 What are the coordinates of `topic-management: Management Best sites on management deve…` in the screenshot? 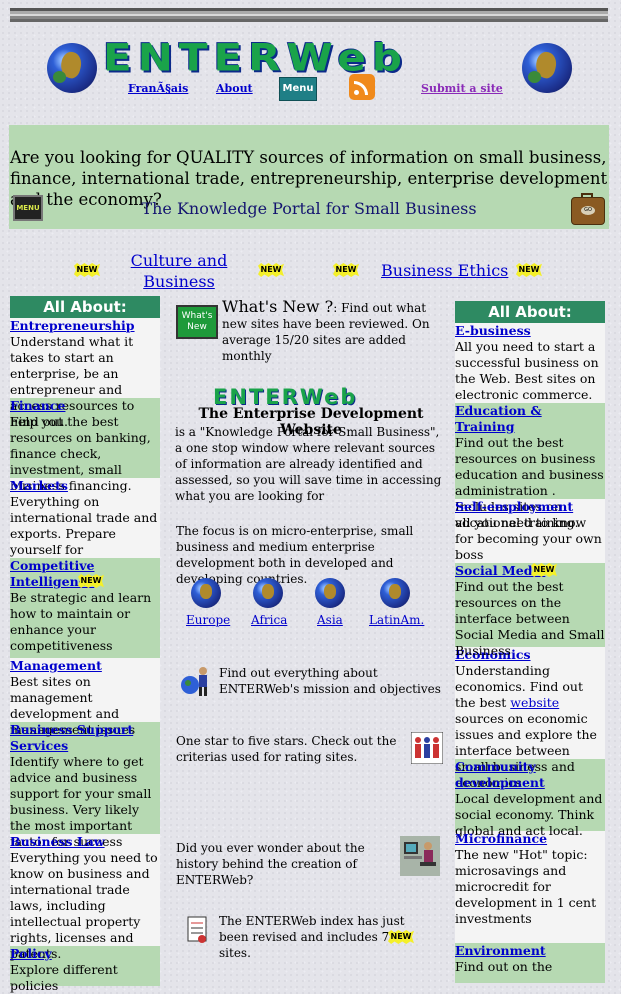 It's located at (85, 697).